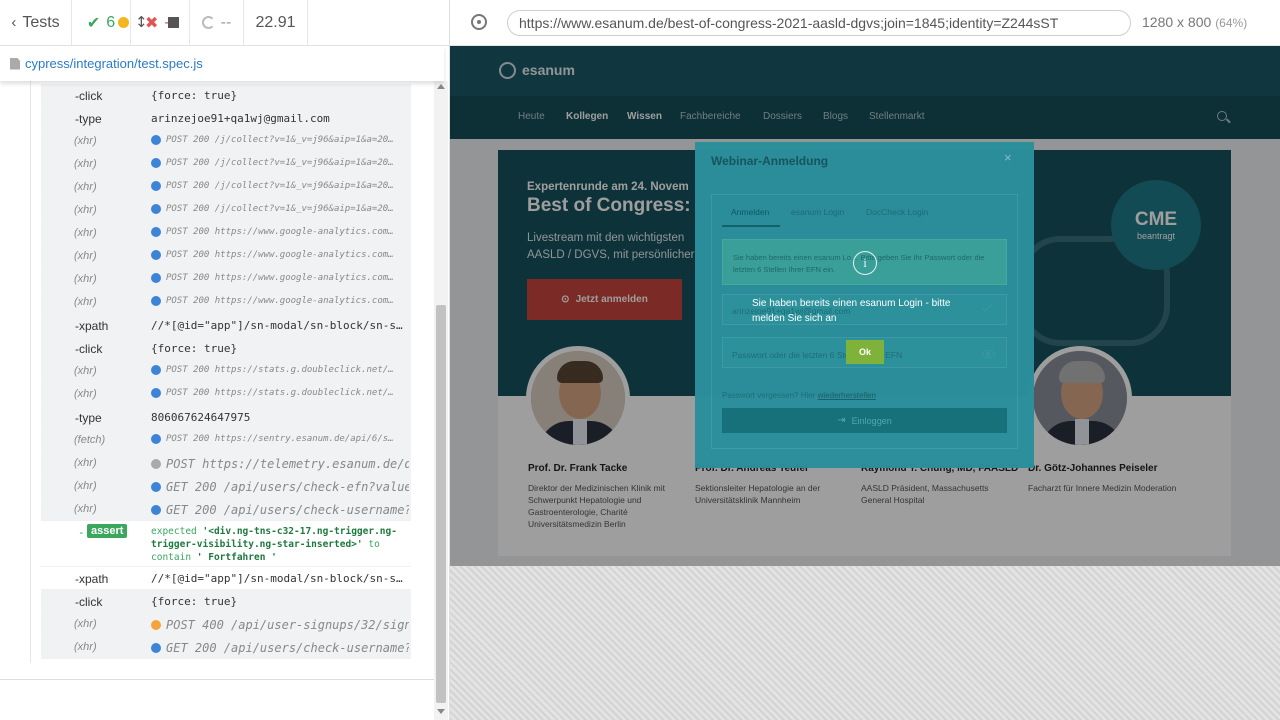  What do you see at coordinates (217, 23) in the screenshot?
I see `pending-count: --` at bounding box center [217, 23].